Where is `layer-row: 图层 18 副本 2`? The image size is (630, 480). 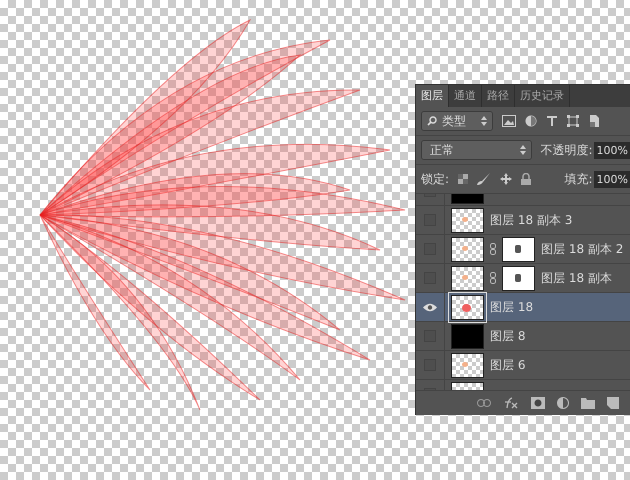
layer-row: 图层 18 副本 2 is located at coordinates (523, 249).